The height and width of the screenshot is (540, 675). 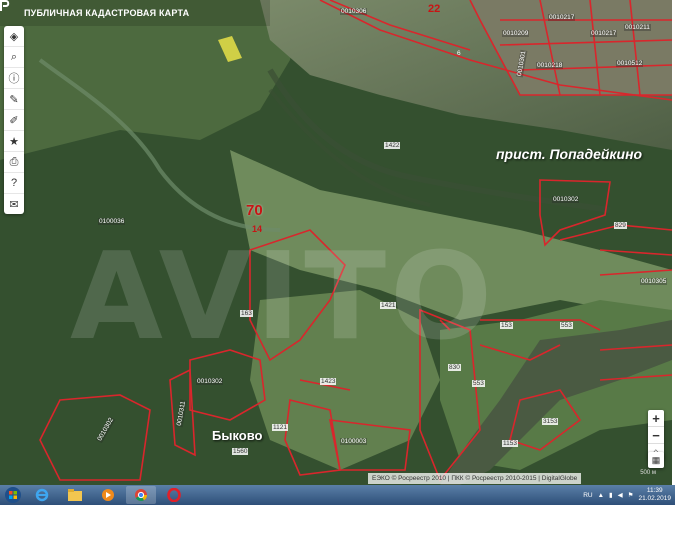 What do you see at coordinates (354, 11) in the screenshot?
I see `map-label: 0010306` at bounding box center [354, 11].